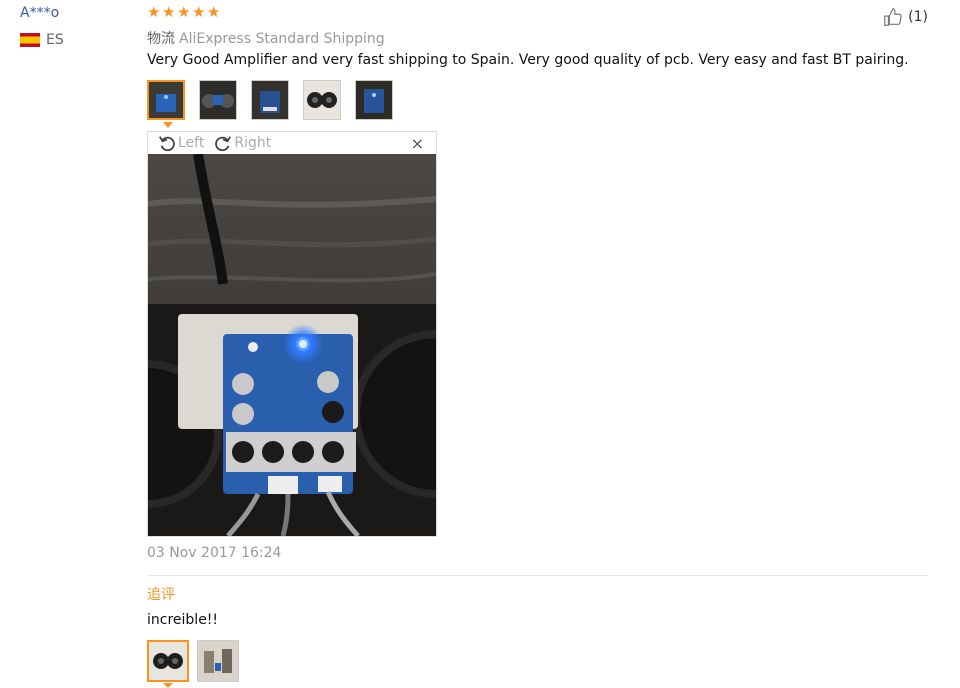  I want to click on rotate-right-icon, so click(223, 144).